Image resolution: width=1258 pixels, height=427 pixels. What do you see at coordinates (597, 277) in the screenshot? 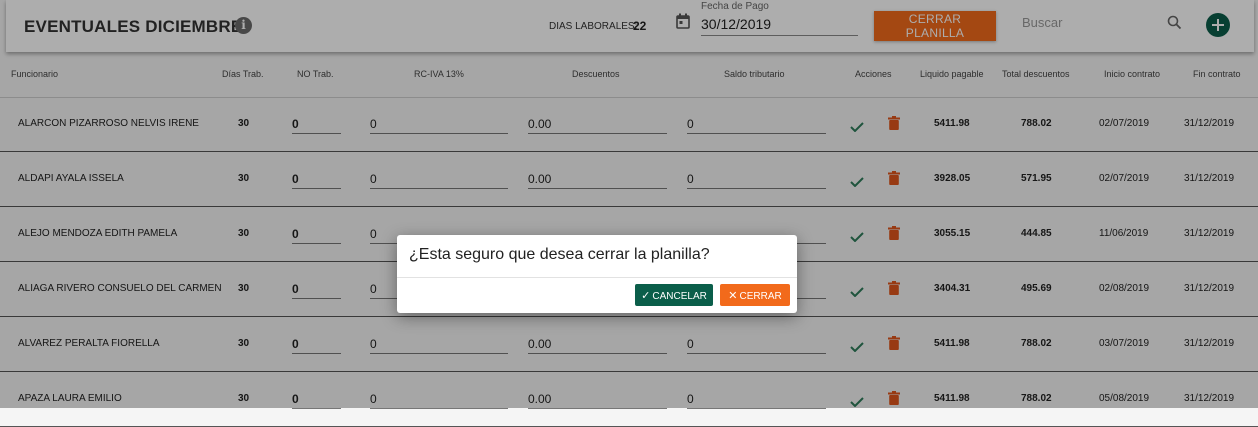
I see `divider` at bounding box center [597, 277].